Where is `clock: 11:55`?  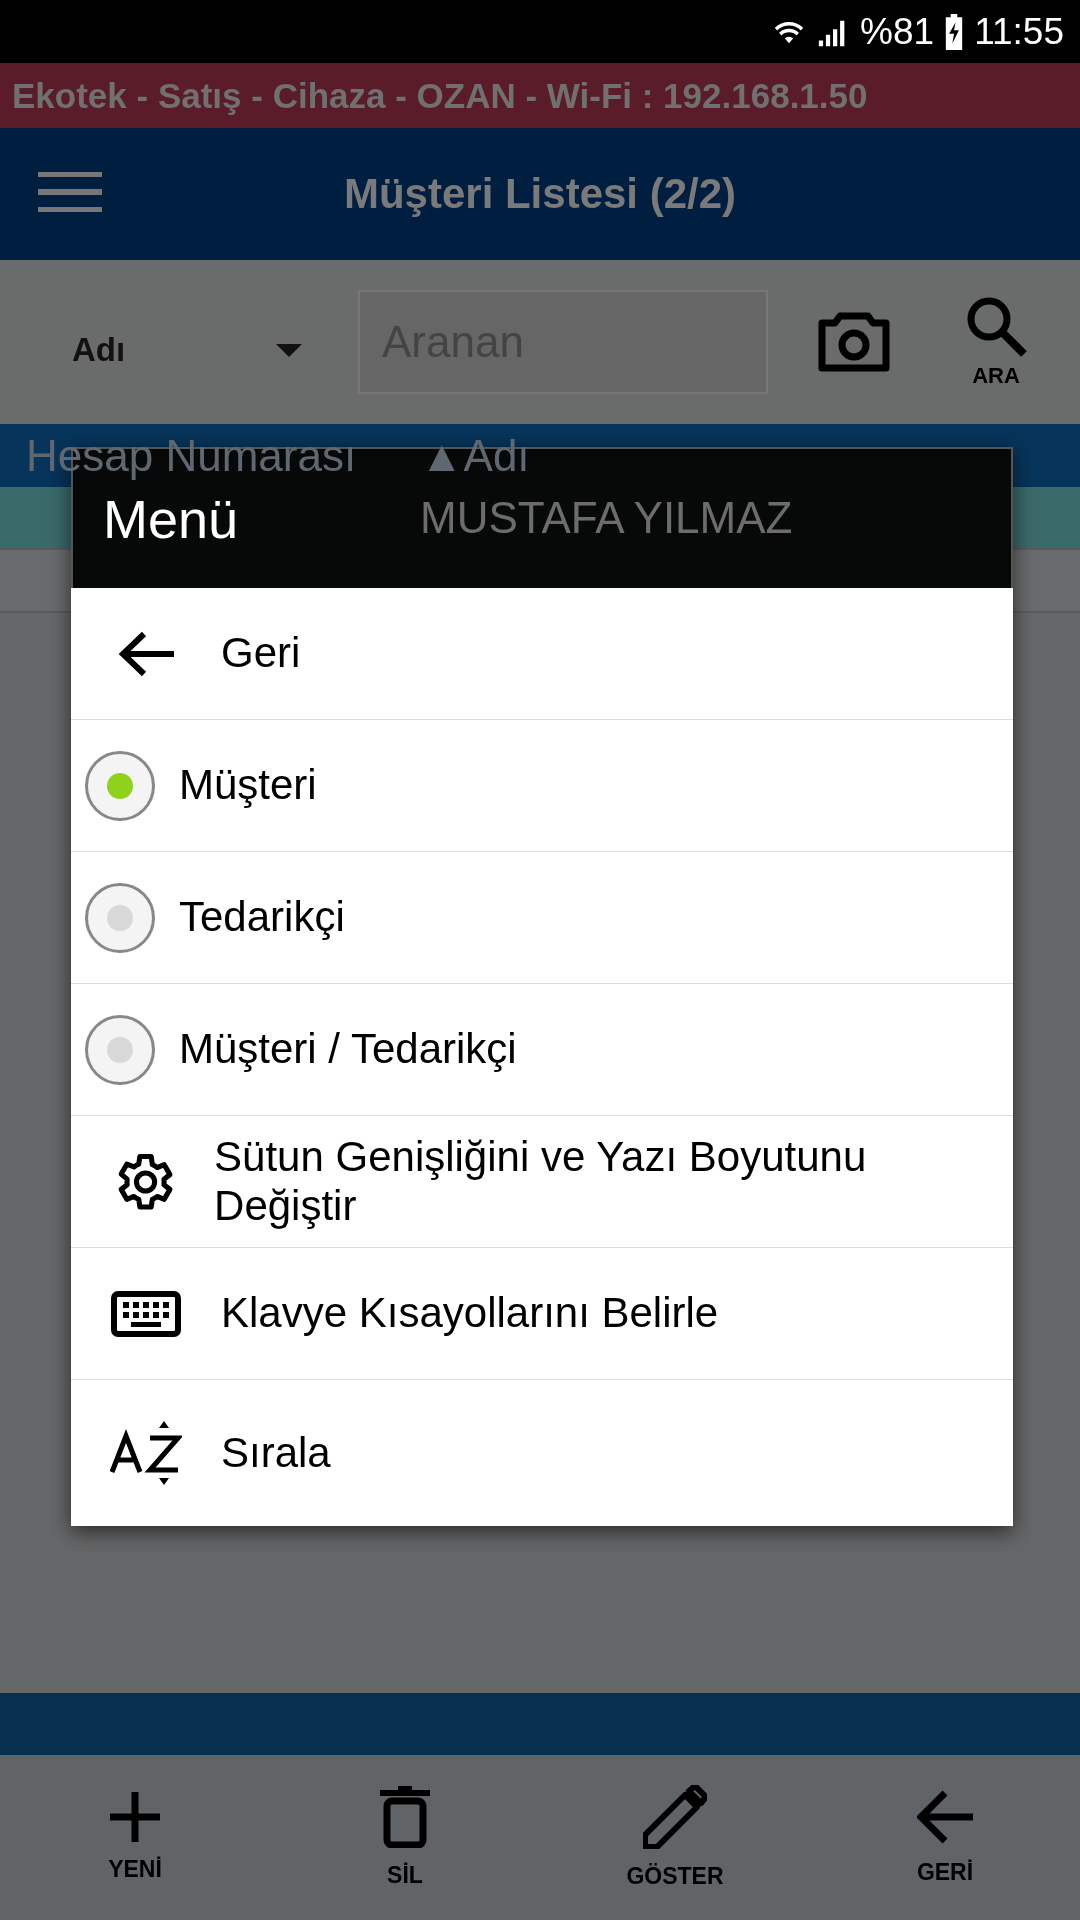 clock: 11:55 is located at coordinates (1019, 31).